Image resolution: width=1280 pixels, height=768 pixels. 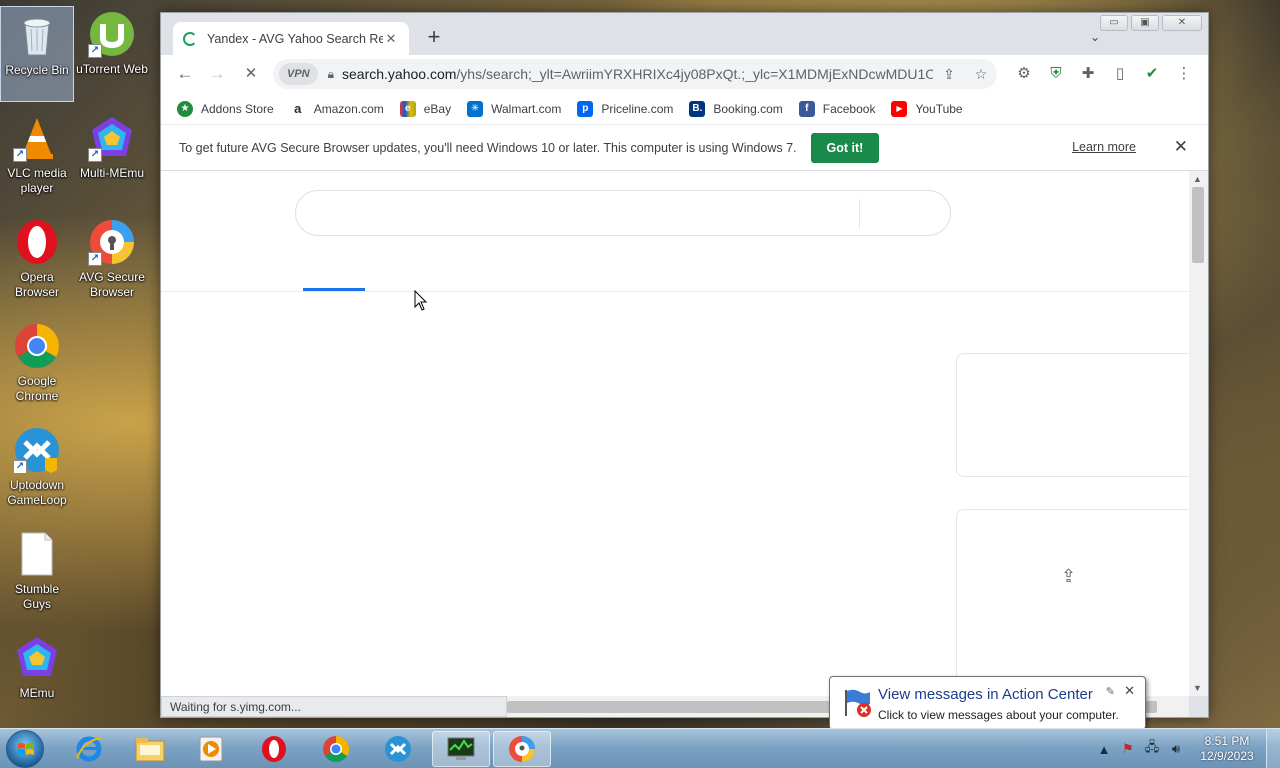 I want to click on menu-kebab-icon: ⋮, so click(x=1184, y=74).